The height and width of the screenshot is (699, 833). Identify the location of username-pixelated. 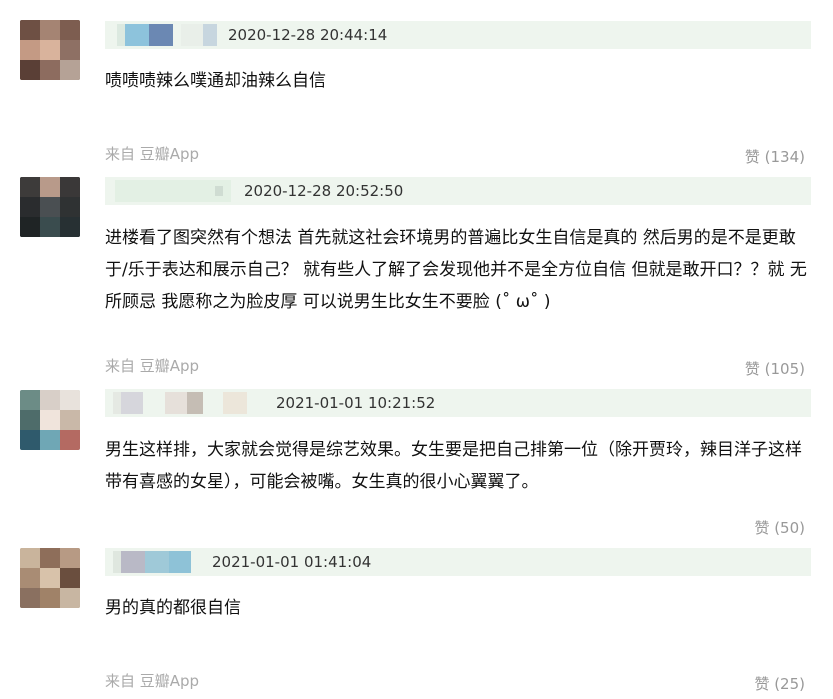
(156, 562).